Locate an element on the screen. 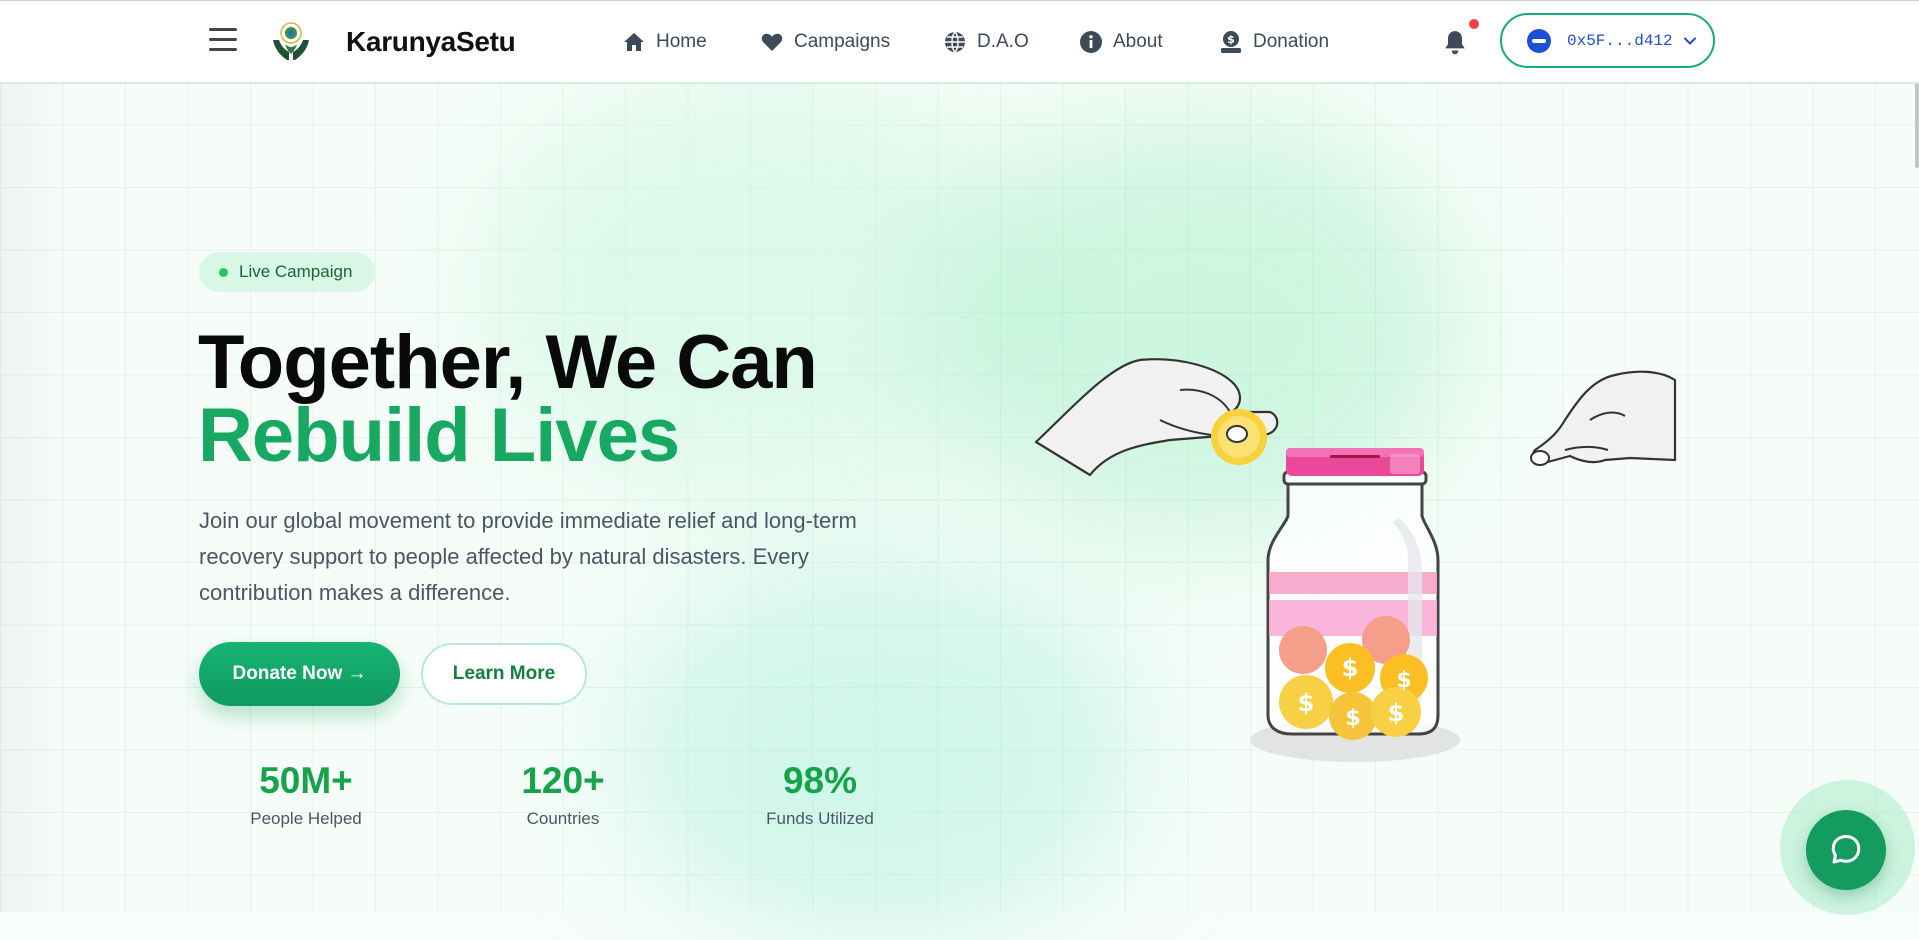  learn-more-button: Learn More is located at coordinates (504, 674).